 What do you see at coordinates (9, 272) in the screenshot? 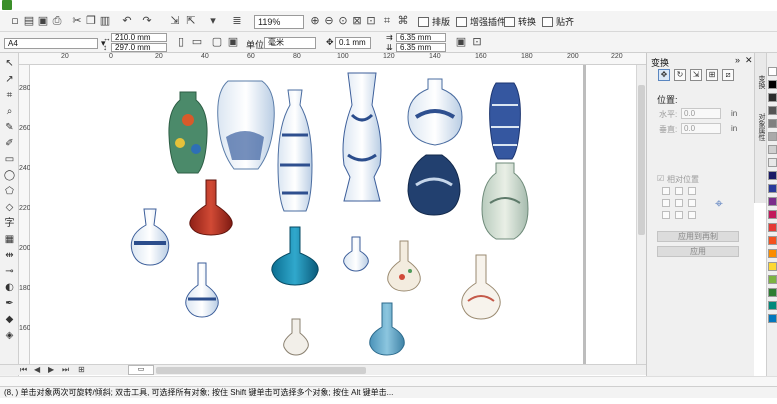
I see `connector-tool-icon: ⊸` at bounding box center [9, 272].